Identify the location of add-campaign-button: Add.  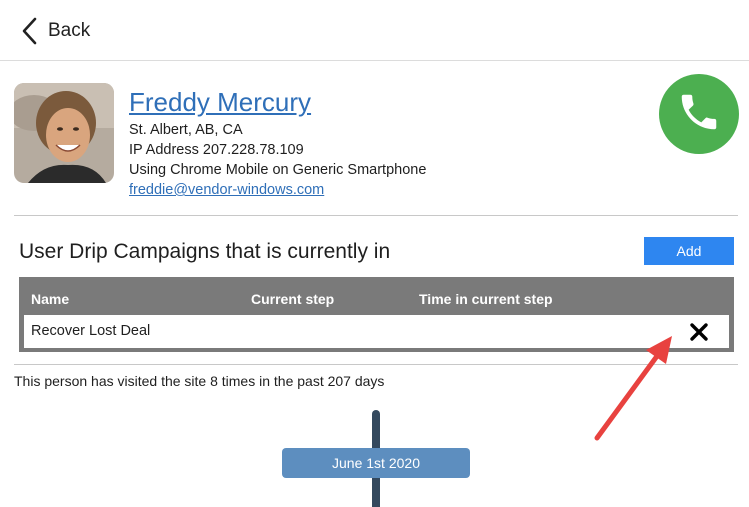
(689, 251).